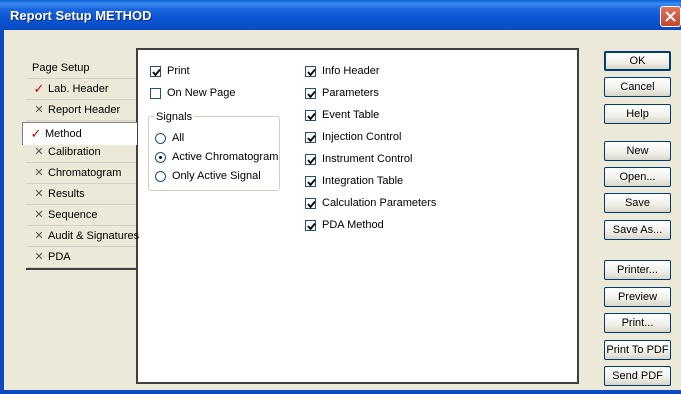 This screenshot has width=681, height=394. I want to click on save-button: Save, so click(637, 203).